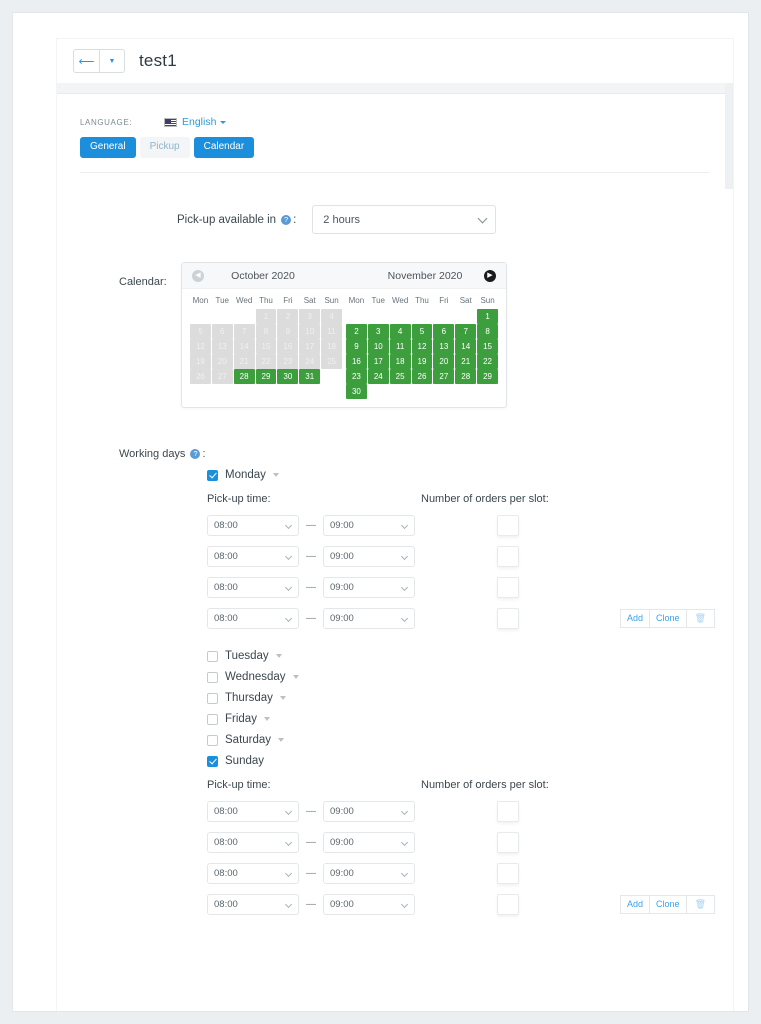  What do you see at coordinates (108, 147) in the screenshot?
I see `tab-general: General` at bounding box center [108, 147].